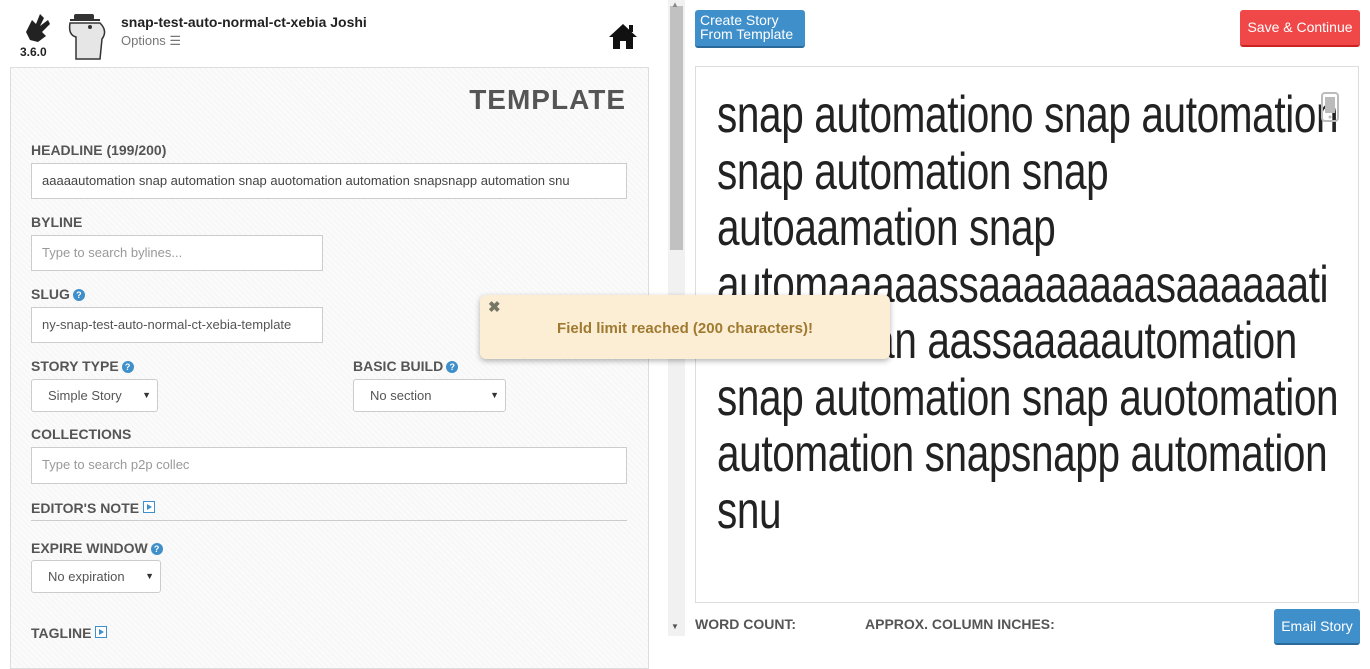  What do you see at coordinates (99, 150) in the screenshot?
I see `headline-label: HEADLINE (199/200)` at bounding box center [99, 150].